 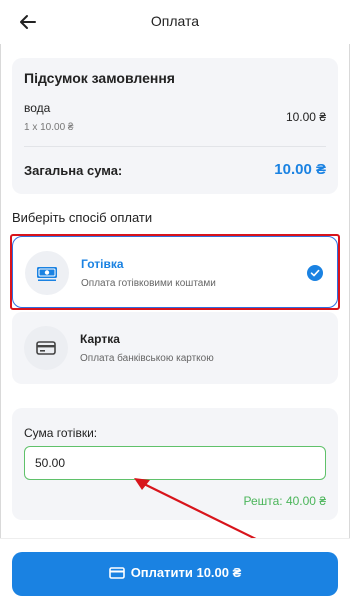 I want to click on payment-option-description: Оплата банківською карткою, so click(x=147, y=358).